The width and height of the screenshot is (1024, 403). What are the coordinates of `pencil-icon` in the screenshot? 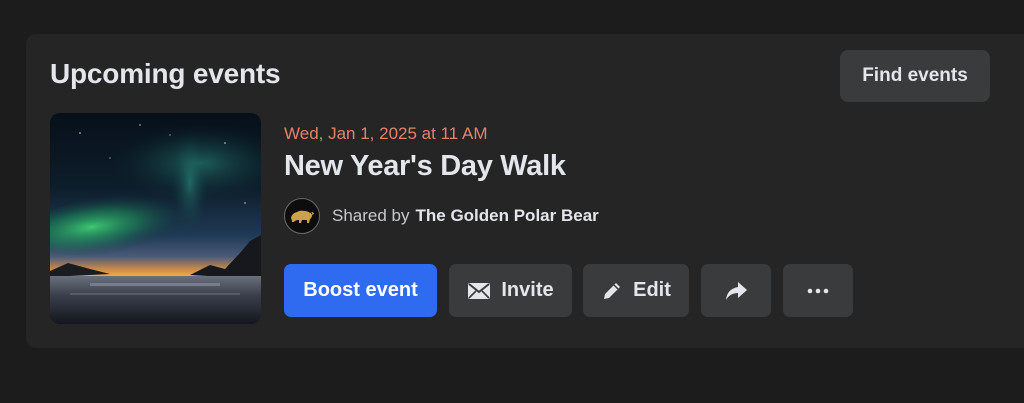 It's located at (612, 291).